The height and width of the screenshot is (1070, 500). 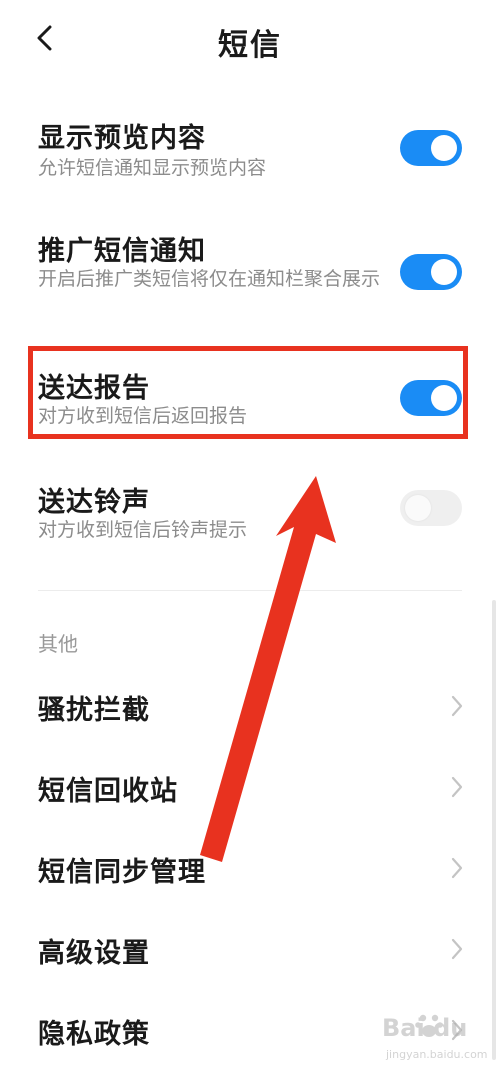 What do you see at coordinates (250, 152) in the screenshot?
I see `setting-show-preview: 显示预览内容 允许短信通知显示预览内容` at bounding box center [250, 152].